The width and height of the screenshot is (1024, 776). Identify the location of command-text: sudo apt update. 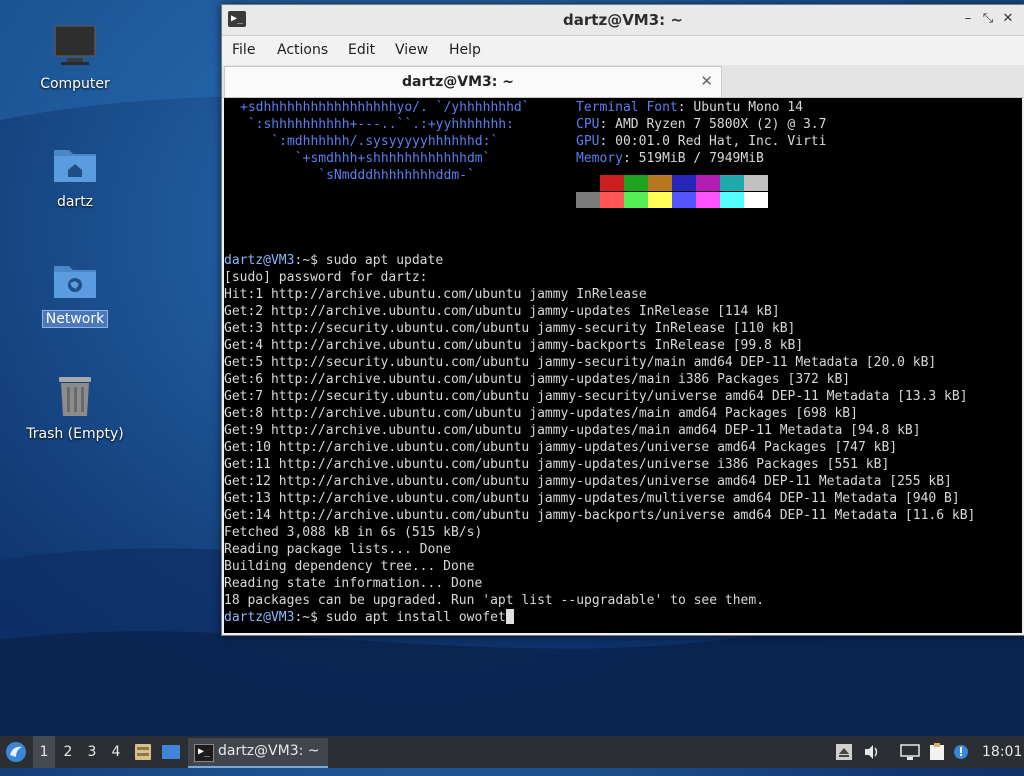
(384, 260).